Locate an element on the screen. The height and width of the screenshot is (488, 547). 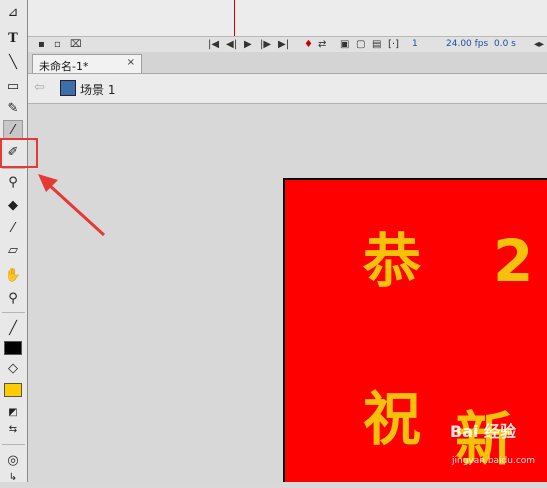
tool-highlight-box is located at coordinates (19, 153).